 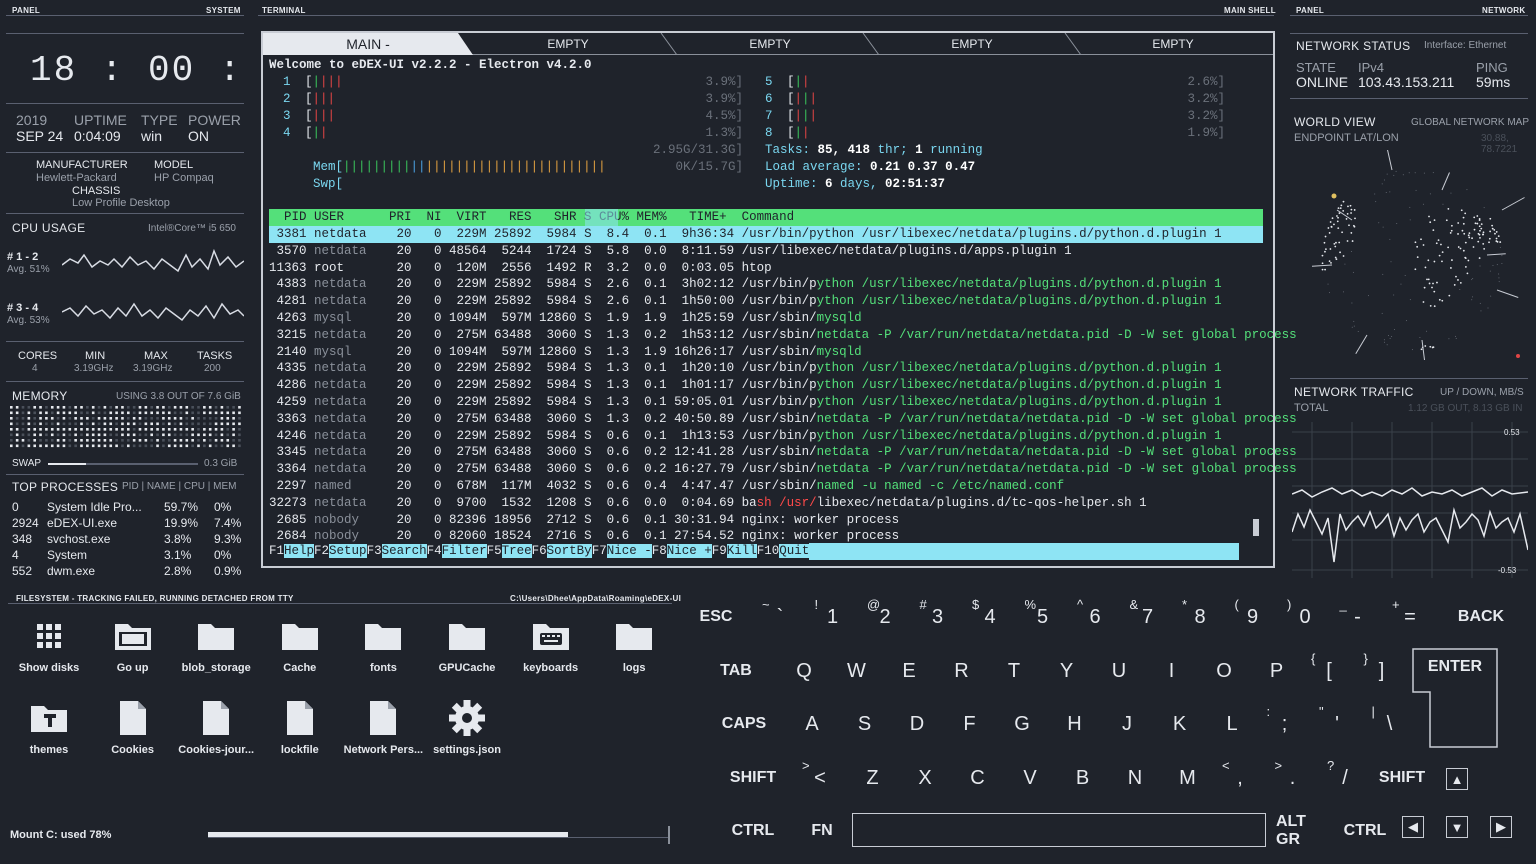 What do you see at coordinates (1277, 671) in the screenshot?
I see `key-char: P` at bounding box center [1277, 671].